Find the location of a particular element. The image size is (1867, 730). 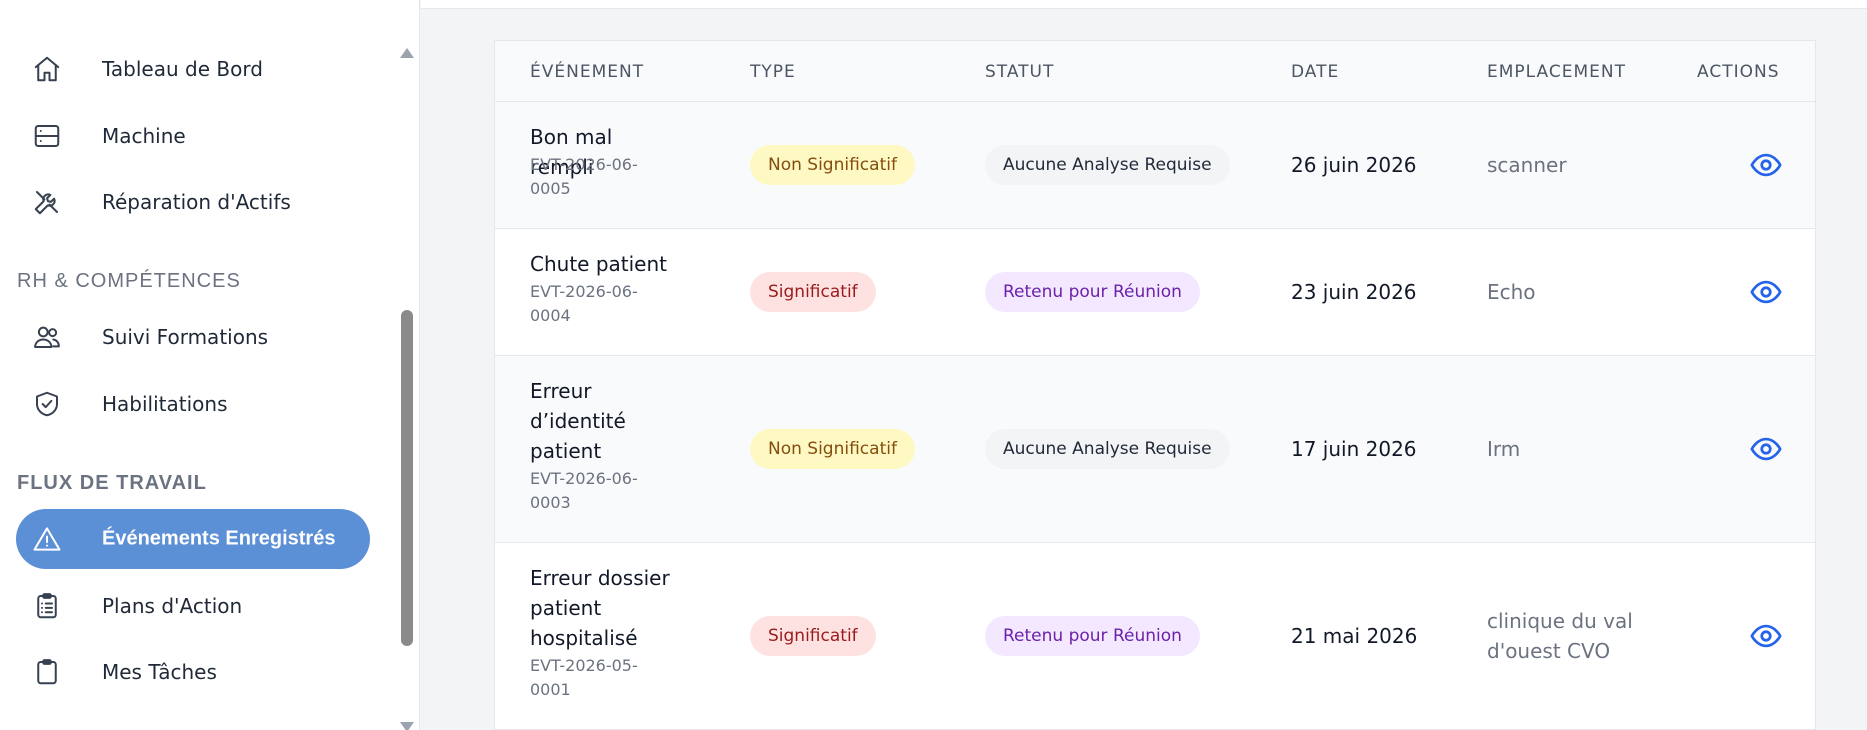

sidebar-item-suivi-formations: Suivi Formations is located at coordinates (193, 337).